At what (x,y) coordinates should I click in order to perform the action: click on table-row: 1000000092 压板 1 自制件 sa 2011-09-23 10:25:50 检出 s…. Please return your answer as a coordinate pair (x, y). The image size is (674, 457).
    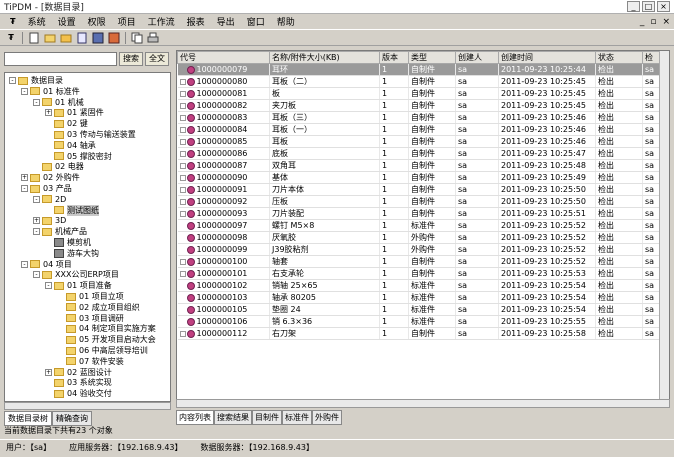
    Looking at the image, I should click on (419, 201).